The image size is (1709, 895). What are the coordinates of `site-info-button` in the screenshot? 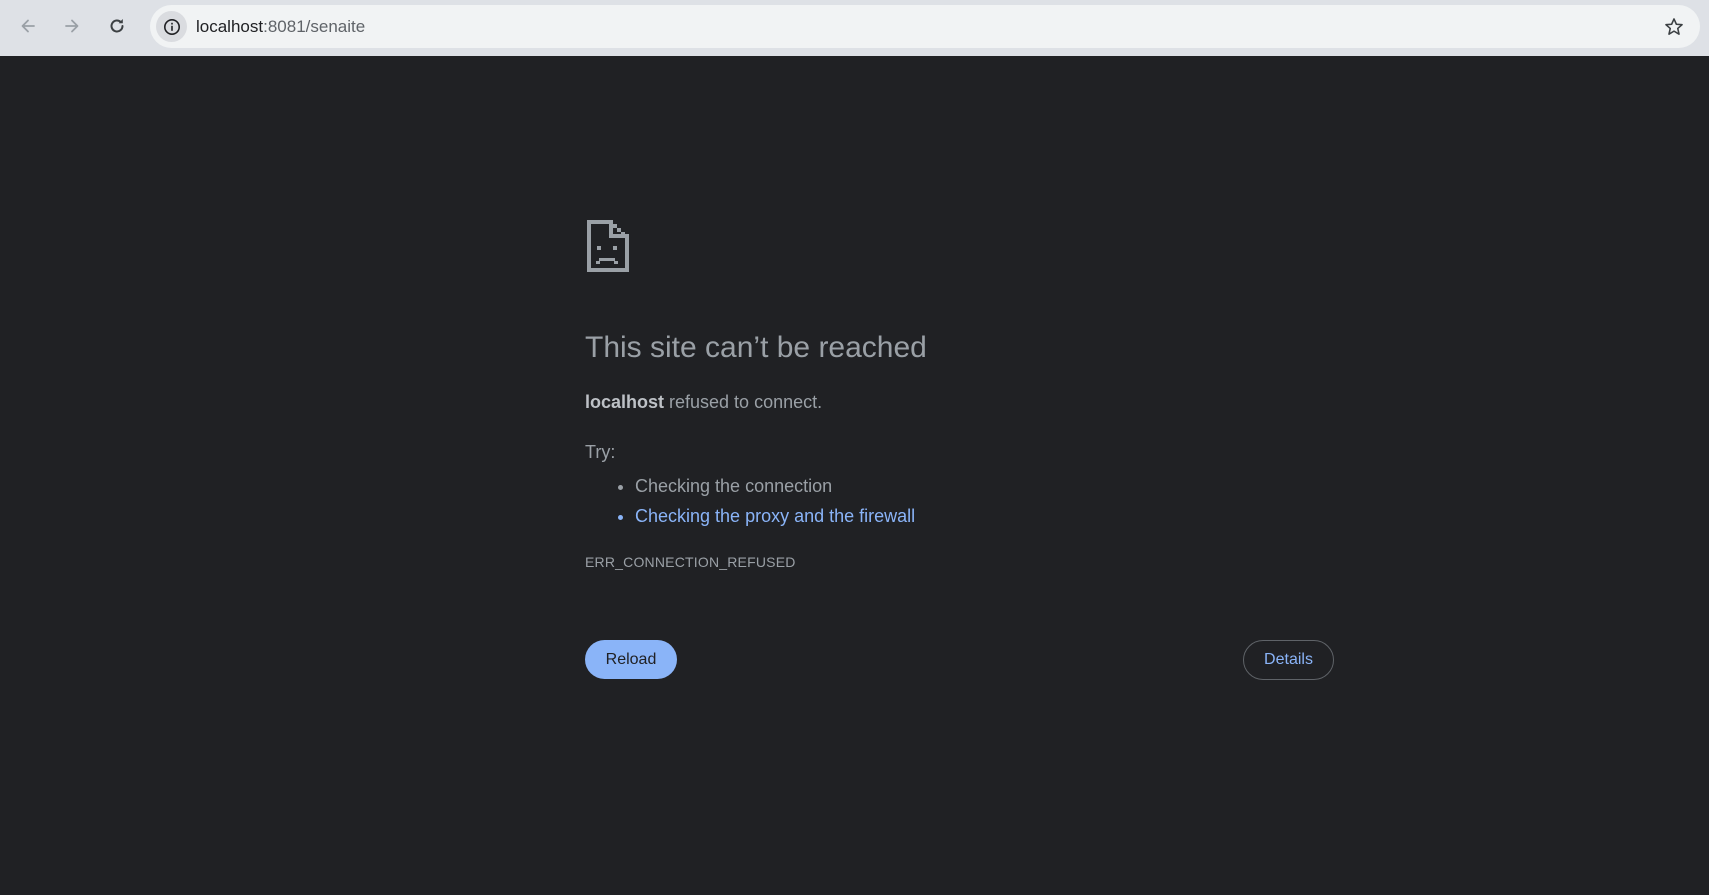 It's located at (171, 26).